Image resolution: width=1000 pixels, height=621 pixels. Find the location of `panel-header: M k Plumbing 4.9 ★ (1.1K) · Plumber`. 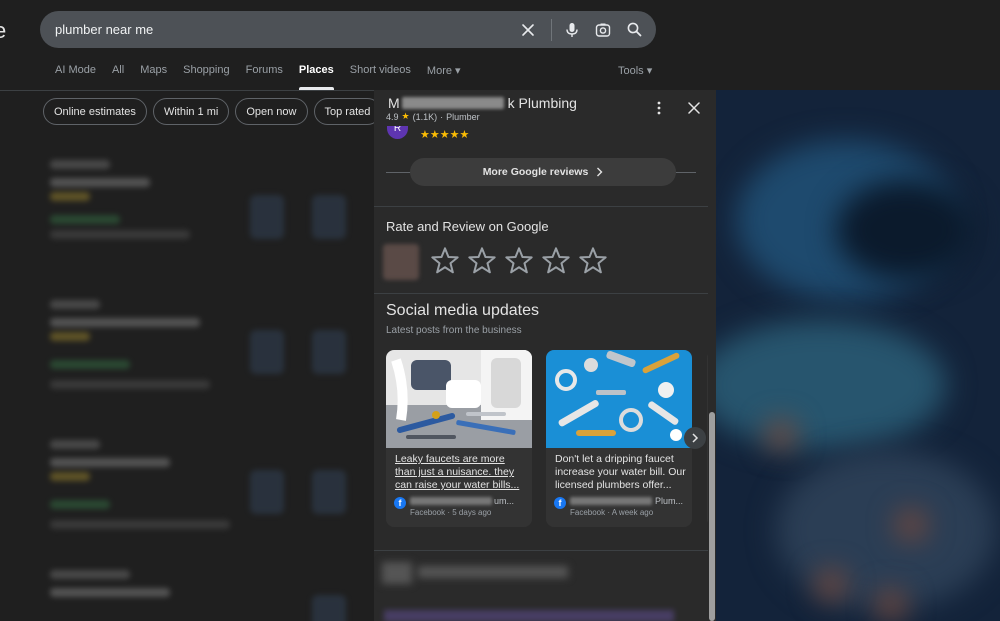

panel-header: M k Plumbing 4.9 ★ (1.1K) · Plumber is located at coordinates (545, 108).